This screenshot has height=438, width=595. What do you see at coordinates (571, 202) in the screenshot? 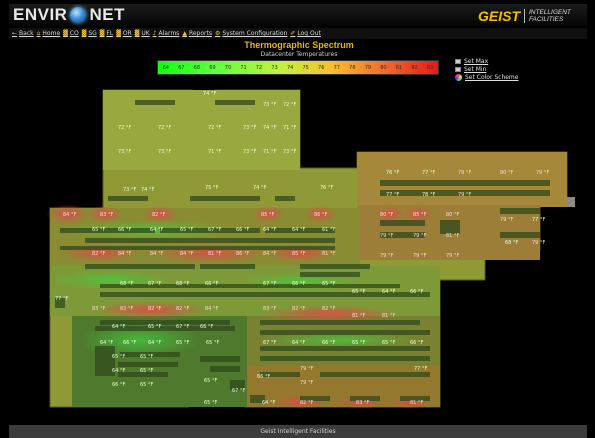
I see `scroll-handle` at bounding box center [571, 202].